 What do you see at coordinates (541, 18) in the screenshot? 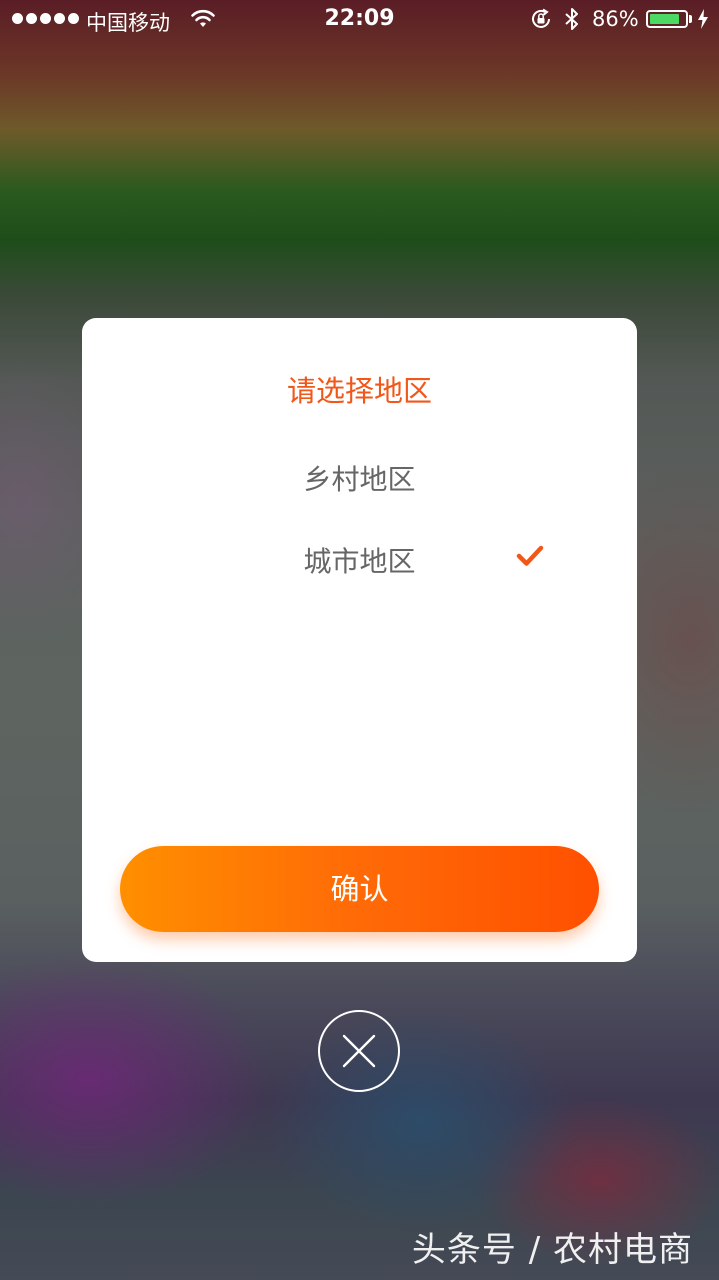
I see `rotation-lock-icon` at bounding box center [541, 18].